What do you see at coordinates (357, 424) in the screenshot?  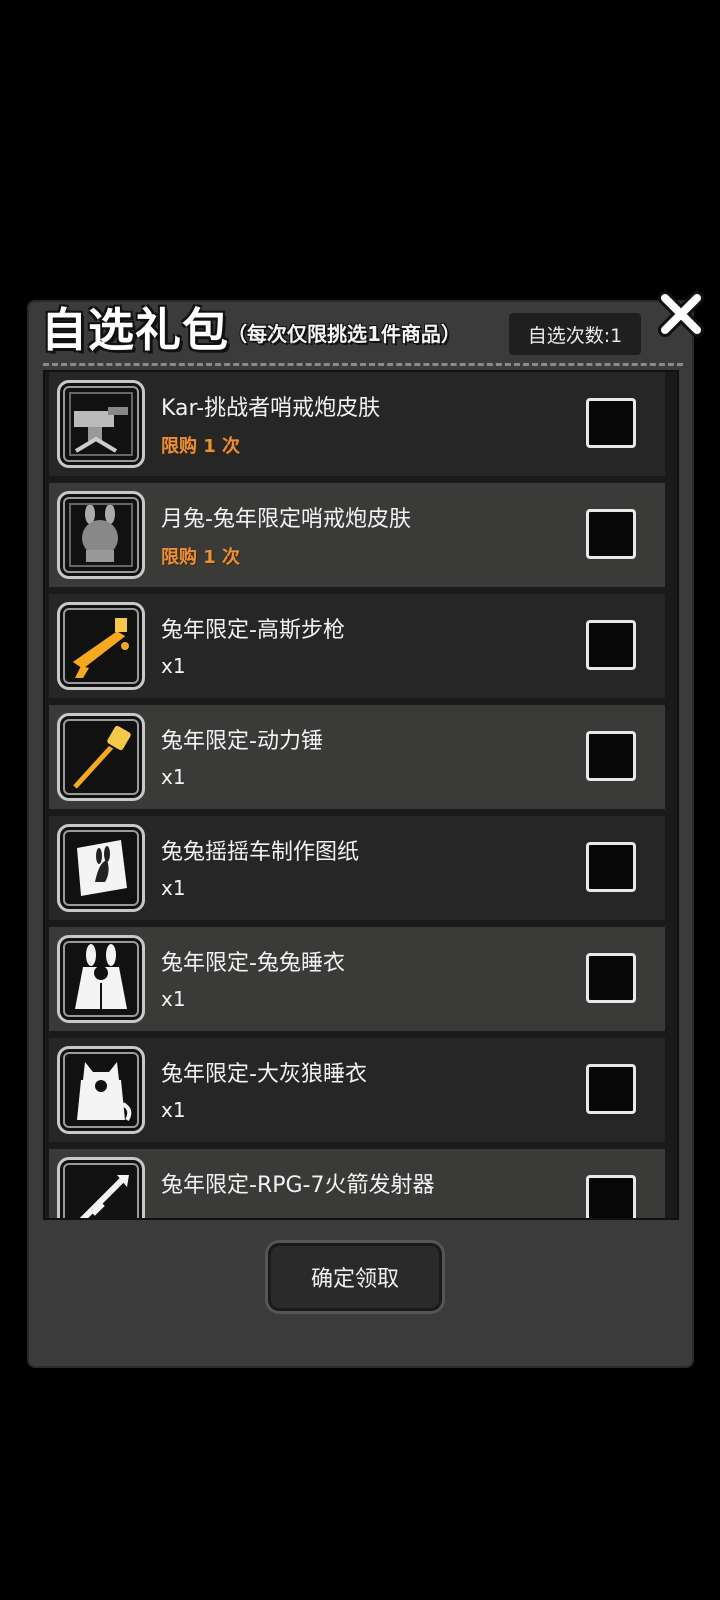 I see `list-item: Kar-挑战者哨戒炮皮肤 限购 1 次` at bounding box center [357, 424].